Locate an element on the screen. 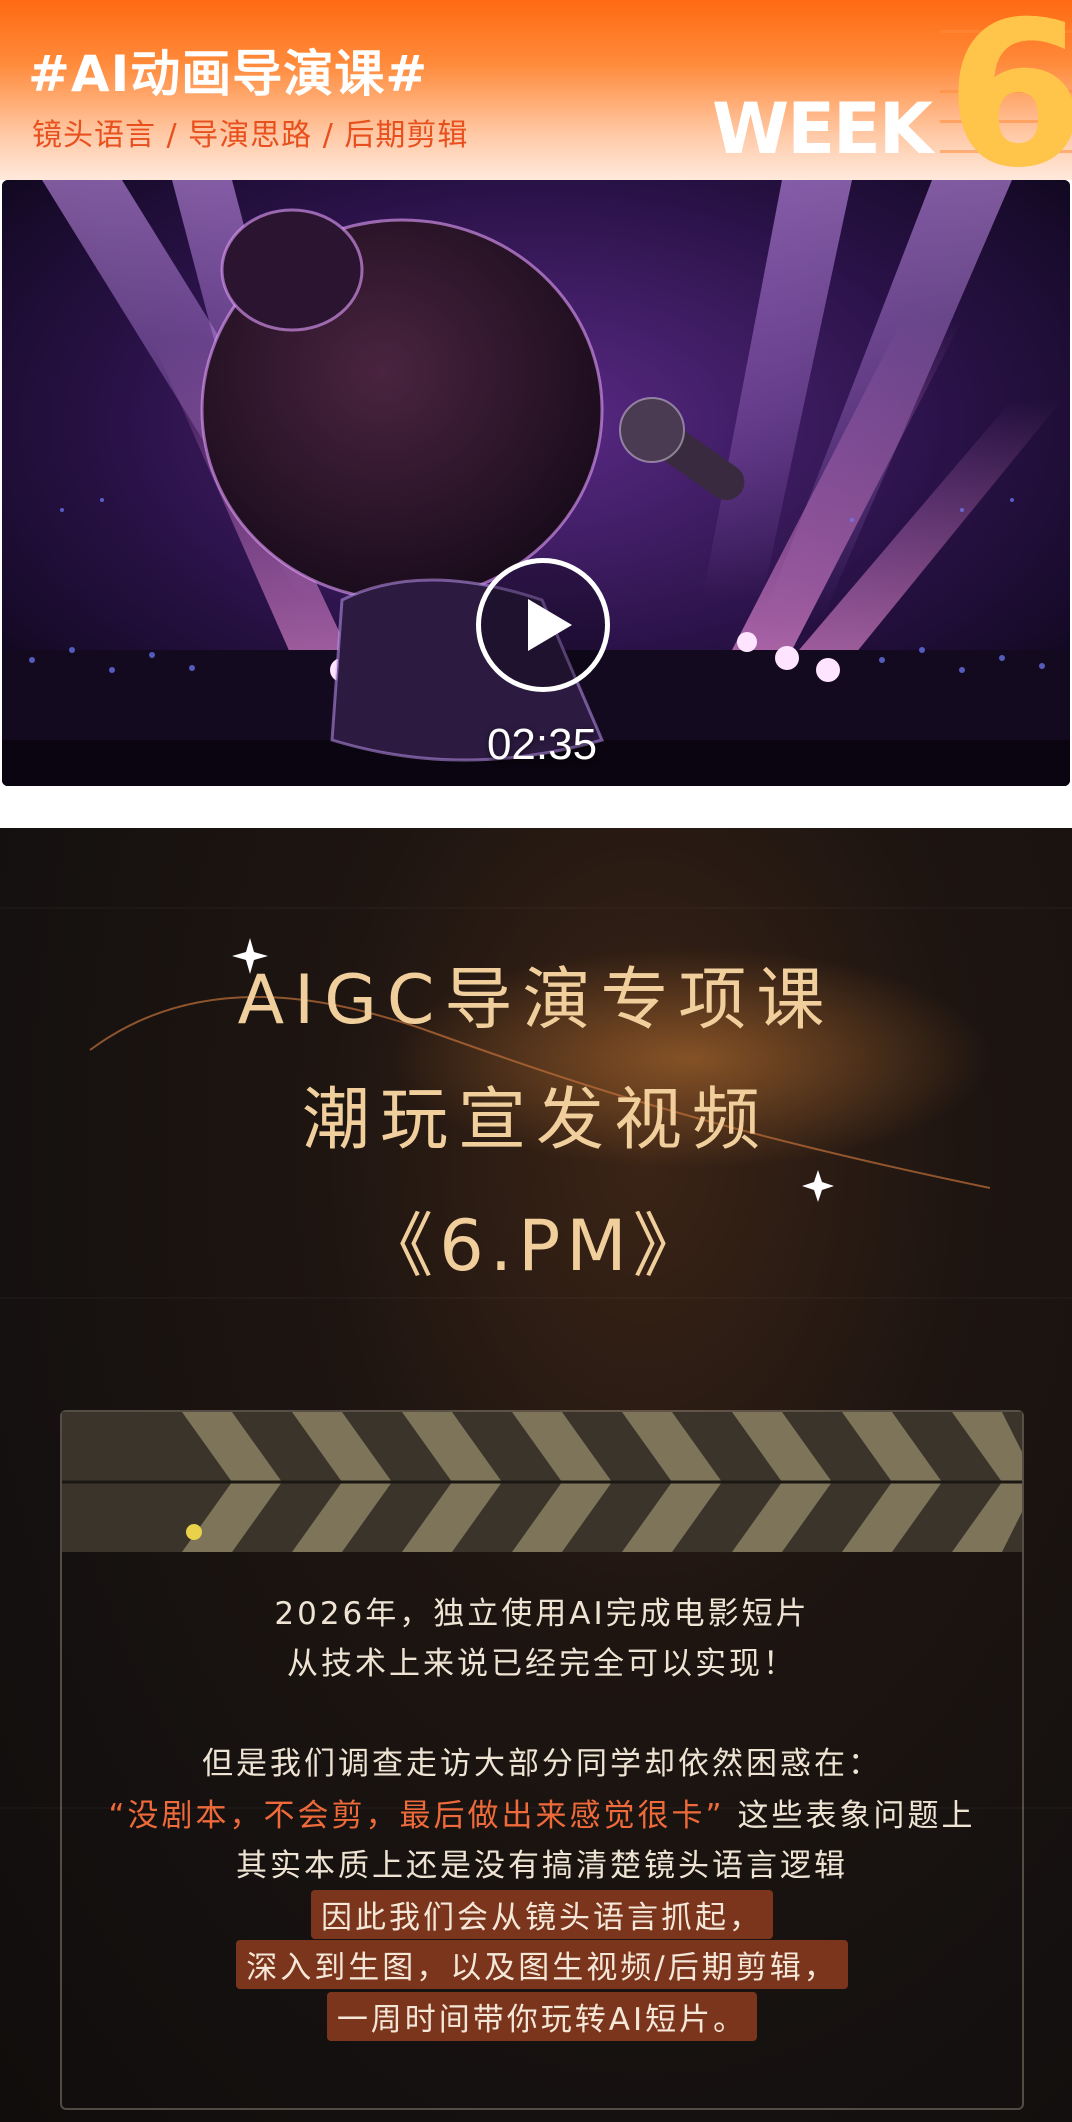 Image resolution: width=1072 pixels, height=2122 pixels. play-icon is located at coordinates (550, 625).